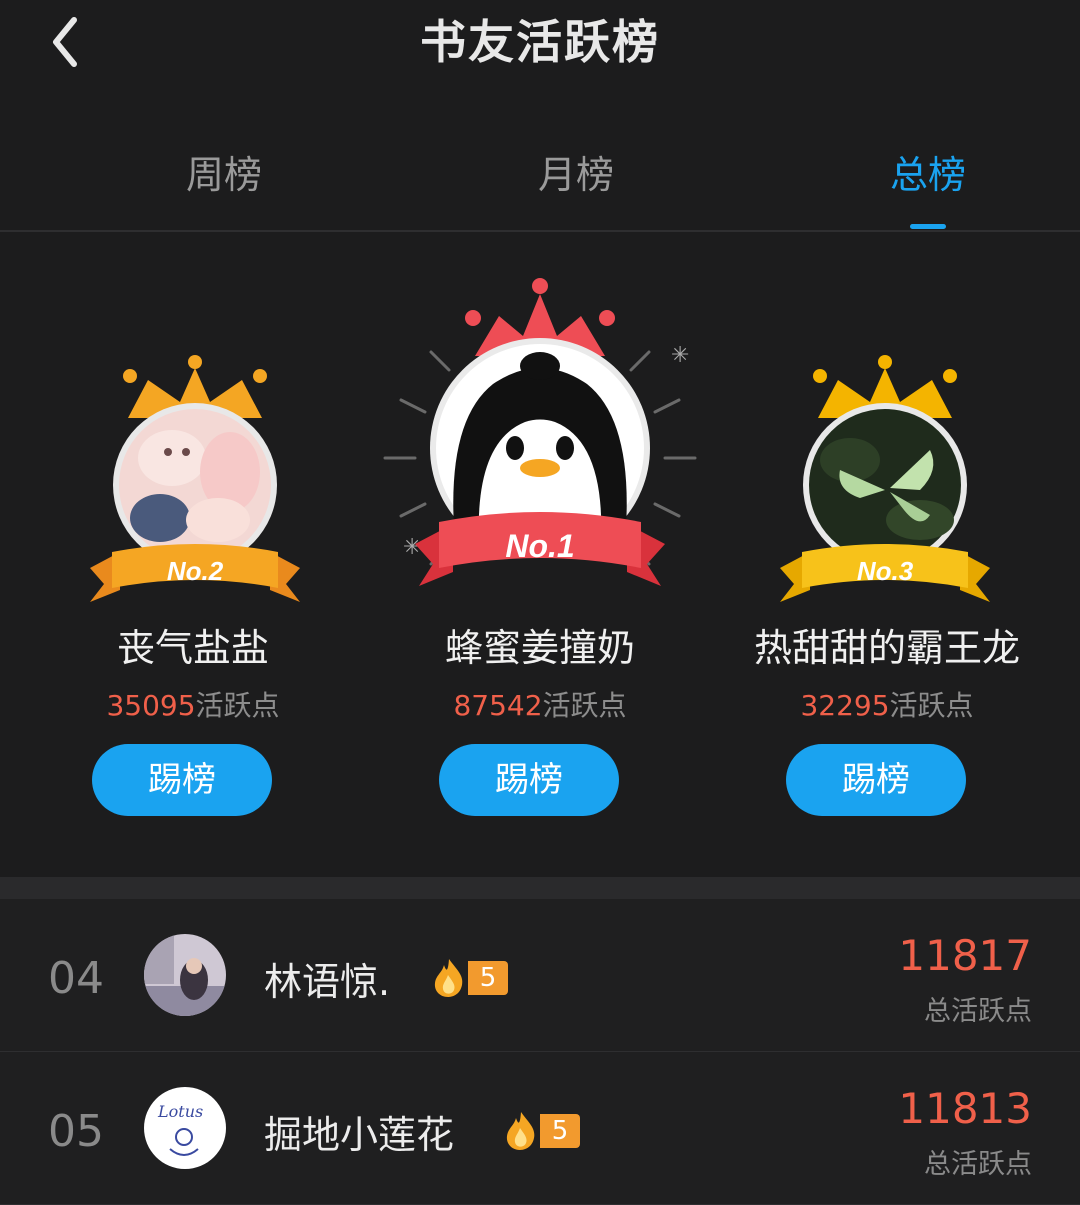  Describe the element at coordinates (539, 546) in the screenshot. I see `svg-text: No.1` at that location.